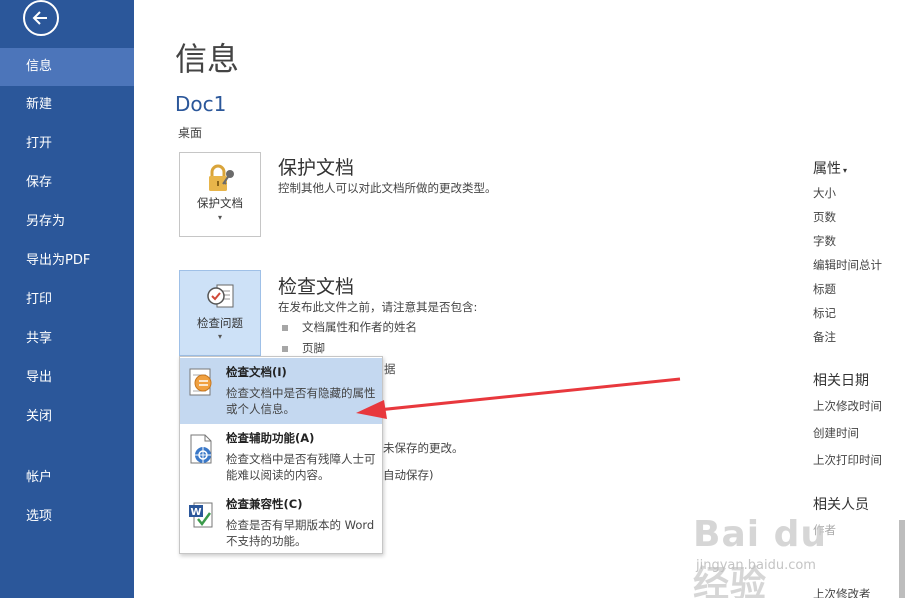  Describe the element at coordinates (67, 183) in the screenshot. I see `sidebar-item-save: 保存` at that location.